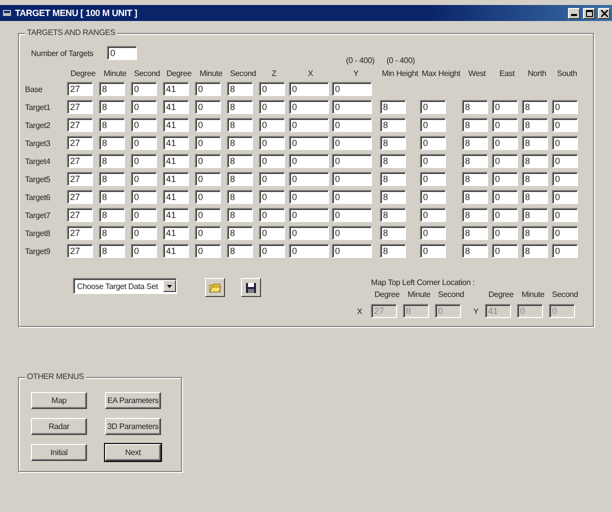 The image size is (612, 512). What do you see at coordinates (122, 53) in the screenshot?
I see `number-of-targets-field: 0` at bounding box center [122, 53].